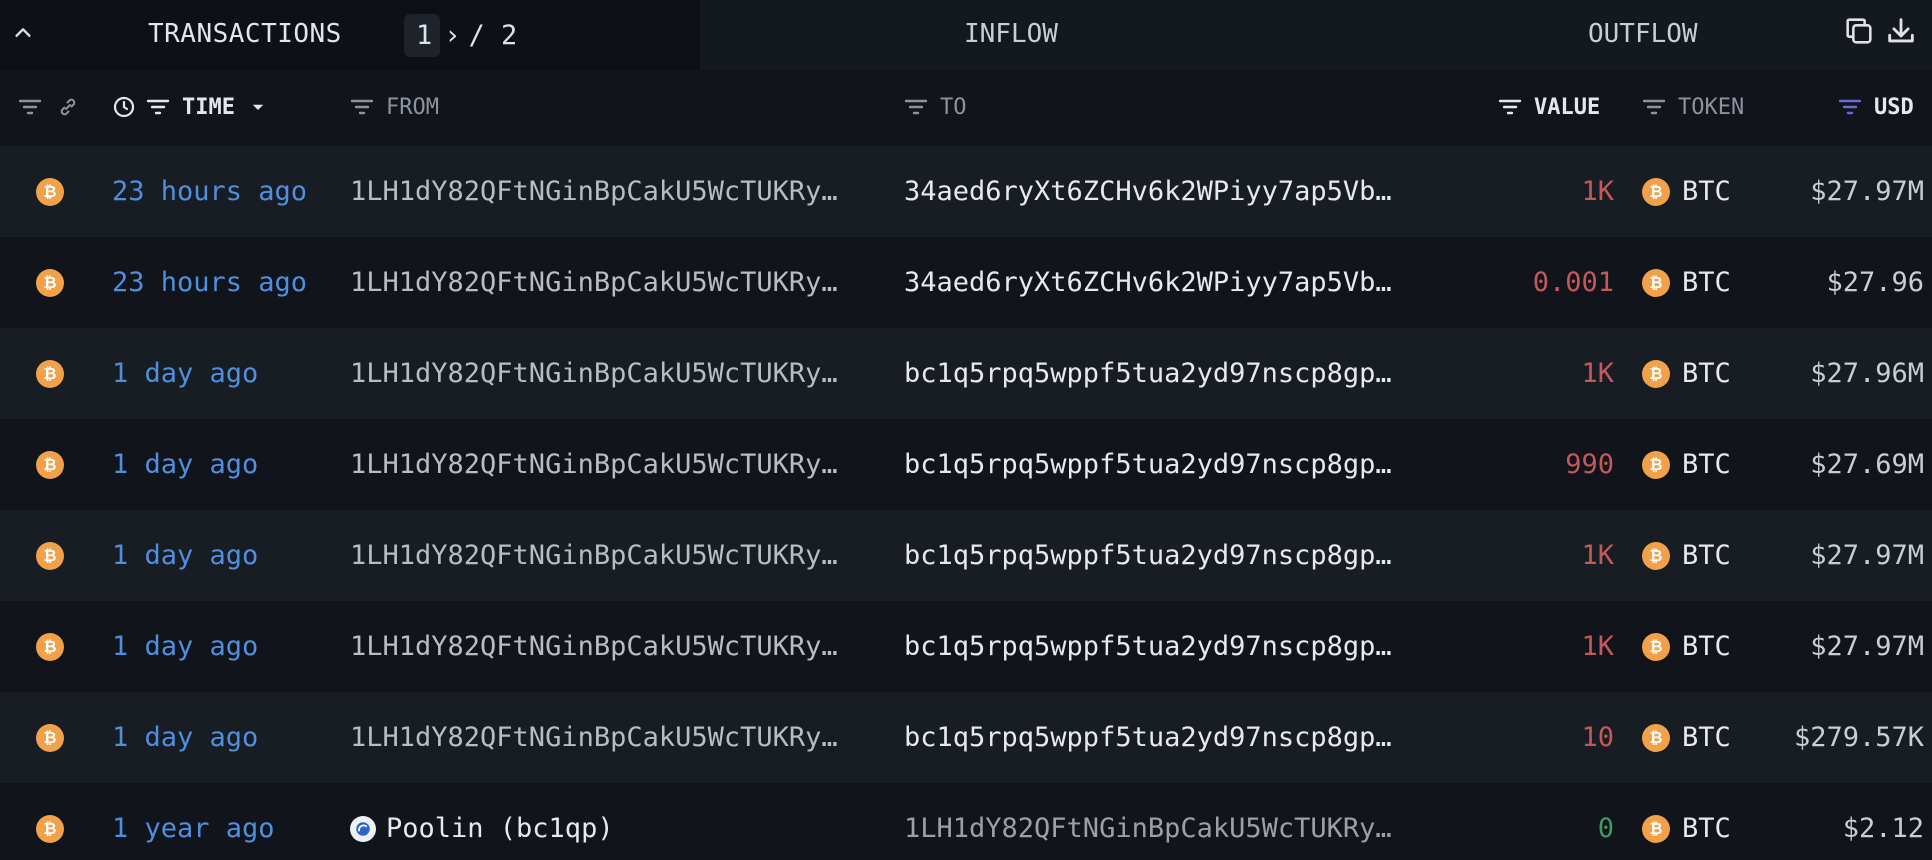 This screenshot has height=860, width=1932. What do you see at coordinates (1850, 107) in the screenshot?
I see `usd-filter-icon` at bounding box center [1850, 107].